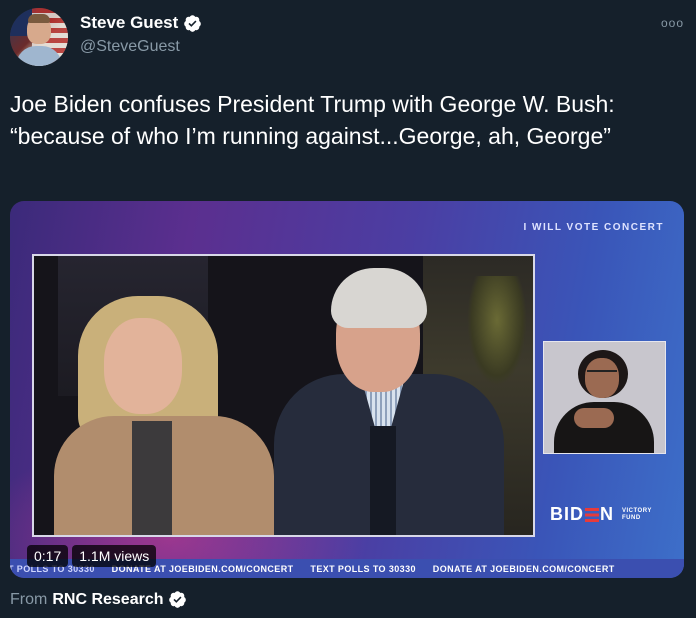 This screenshot has width=696, height=618. What do you see at coordinates (130, 47) in the screenshot?
I see `author-handle: @SteveGuest` at bounding box center [130, 47].